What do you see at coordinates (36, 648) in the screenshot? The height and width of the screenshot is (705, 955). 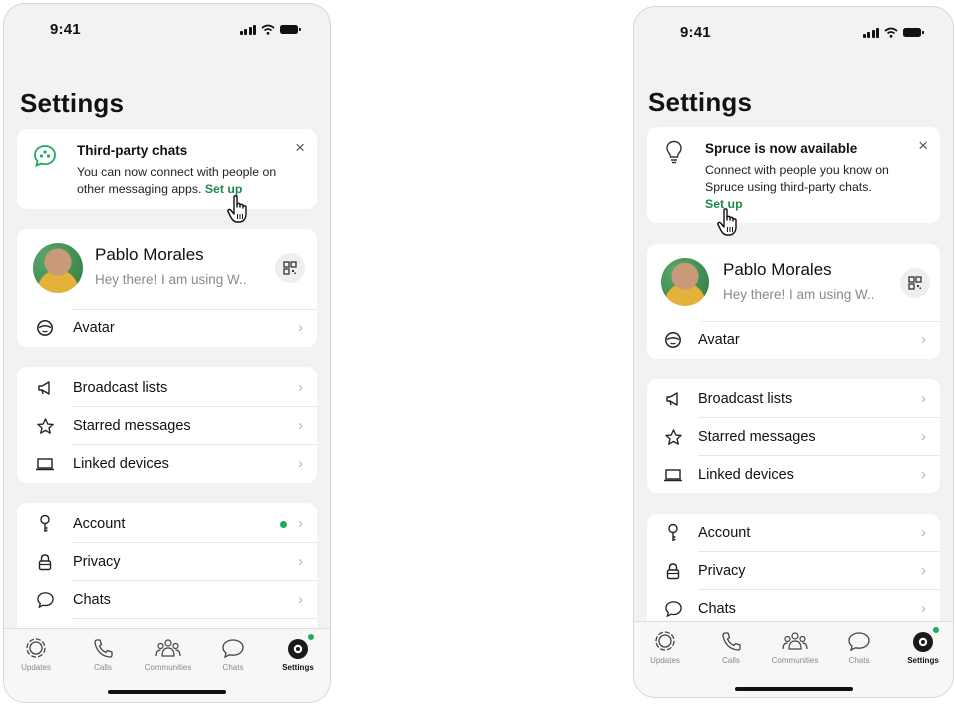 I see `updates-icon` at bounding box center [36, 648].